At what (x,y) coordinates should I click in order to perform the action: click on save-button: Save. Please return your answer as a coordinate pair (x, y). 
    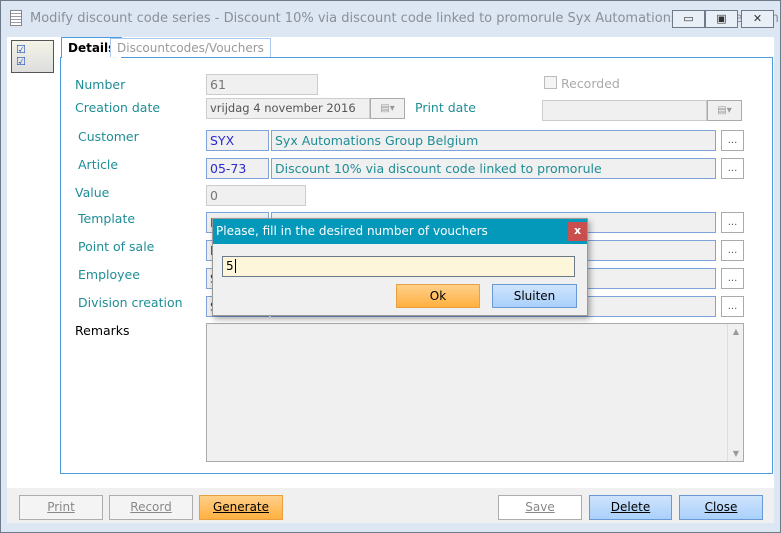
    Looking at the image, I should click on (540, 507).